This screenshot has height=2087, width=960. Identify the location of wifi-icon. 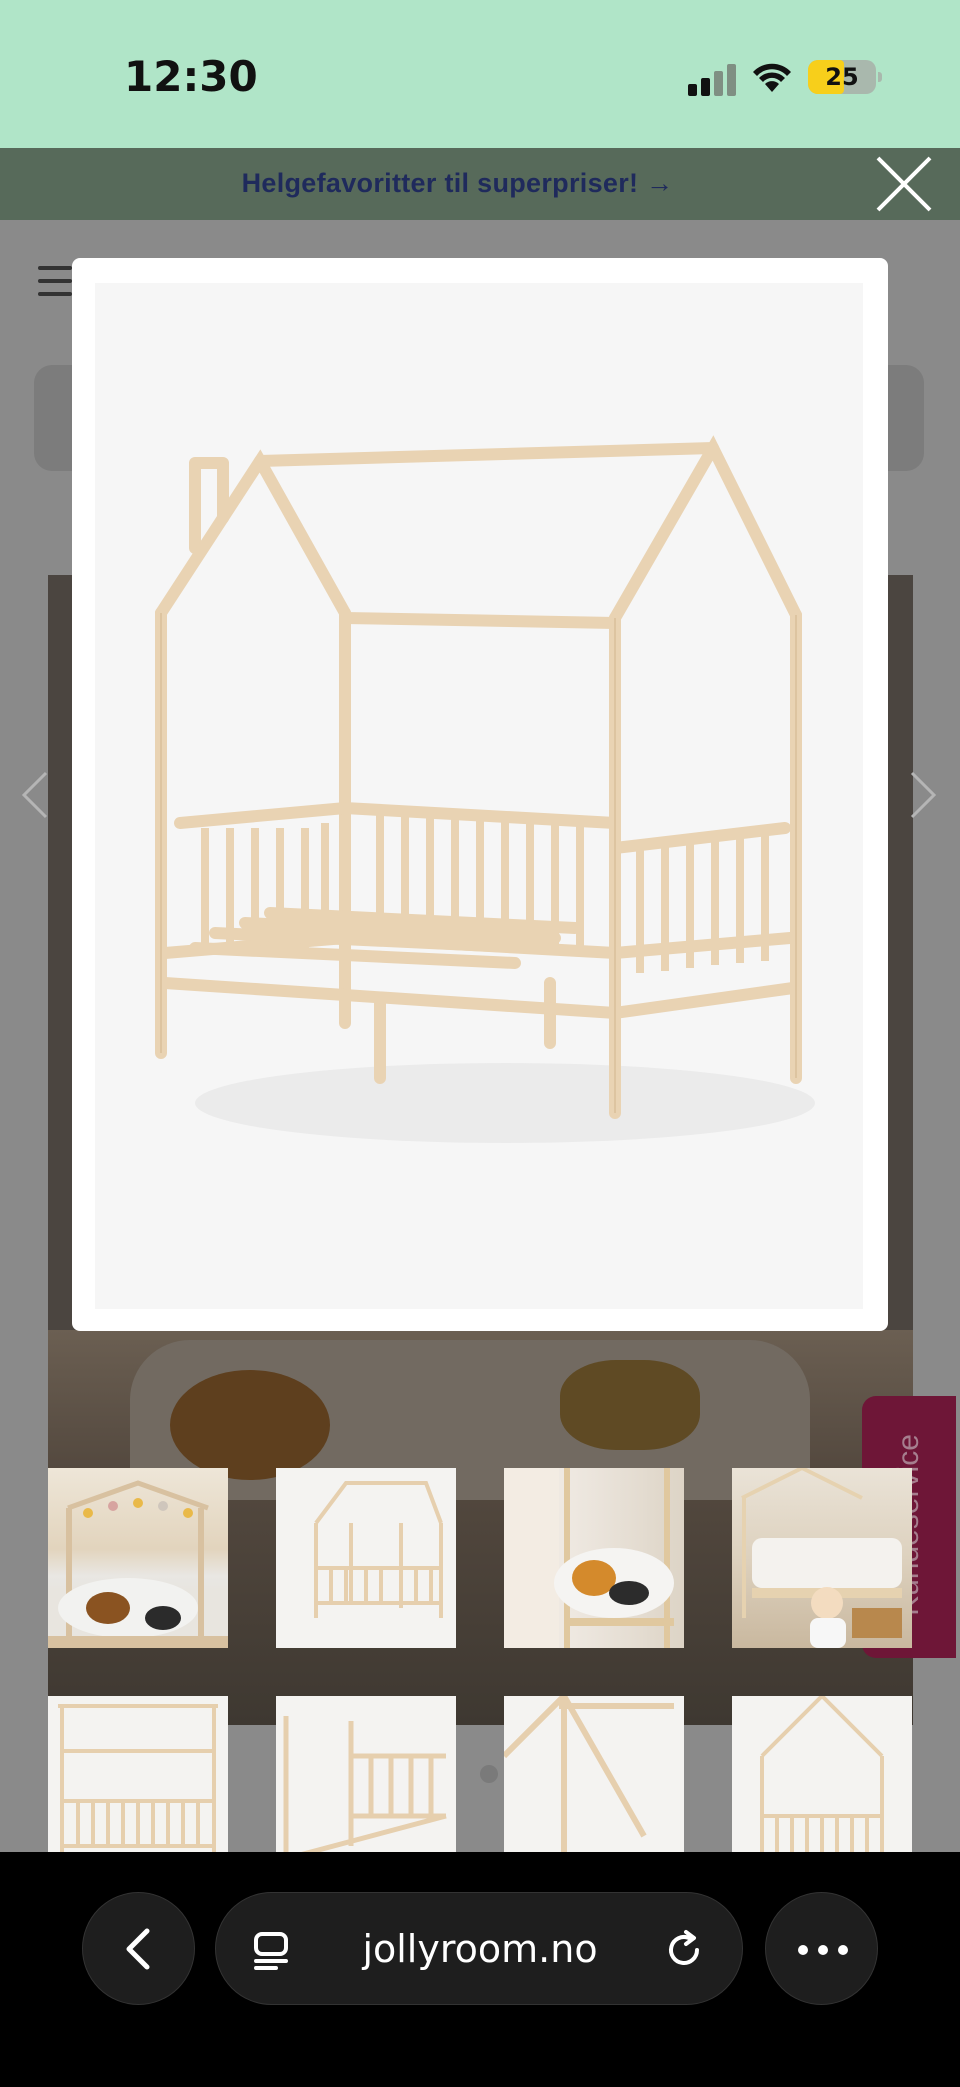
(772, 77).